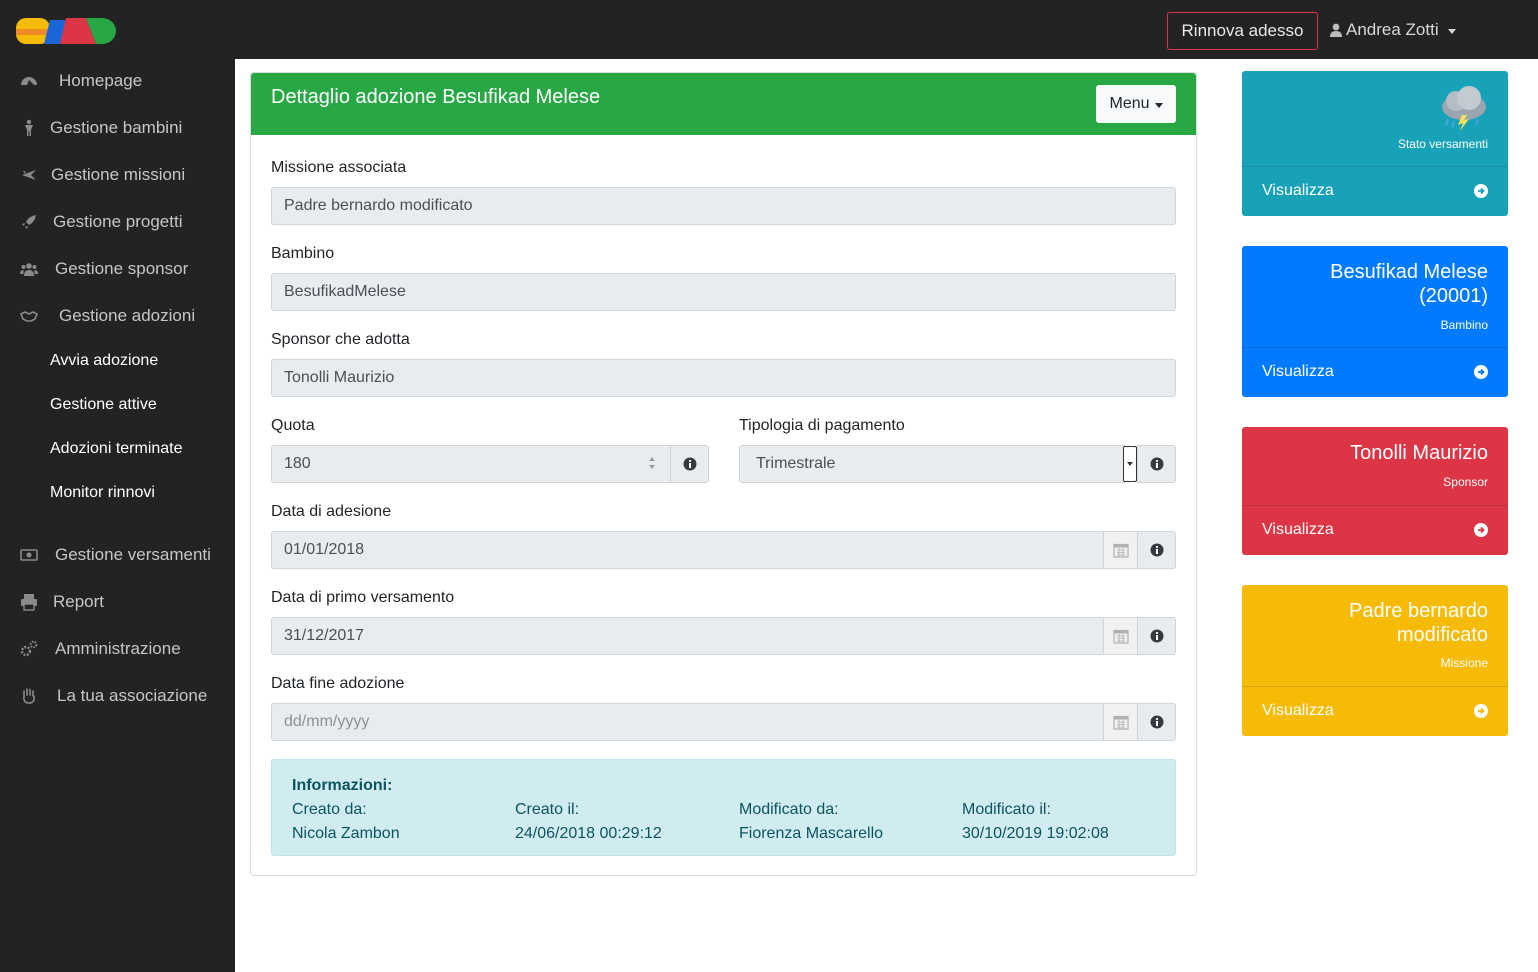 This screenshot has width=1538, height=972. Describe the element at coordinates (103, 405) in the screenshot. I see `sidebar-subitem-gestione-attive: Gestione attive` at that location.